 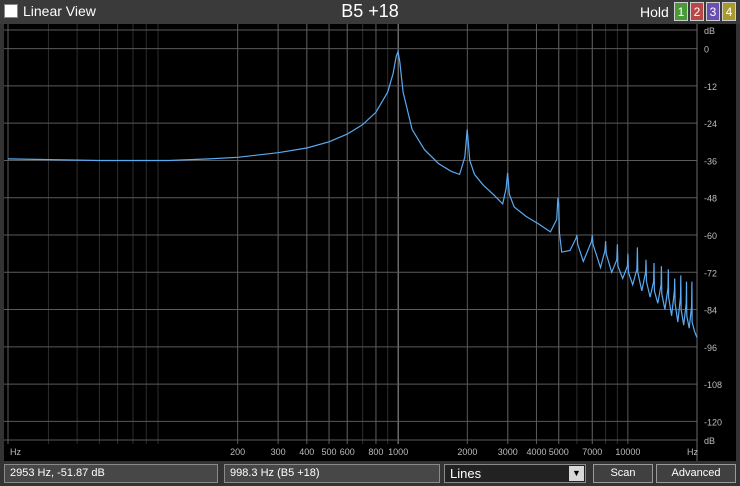 I want to click on pitch-readout: 998.3 Hz (B5 +18), so click(x=332, y=473).